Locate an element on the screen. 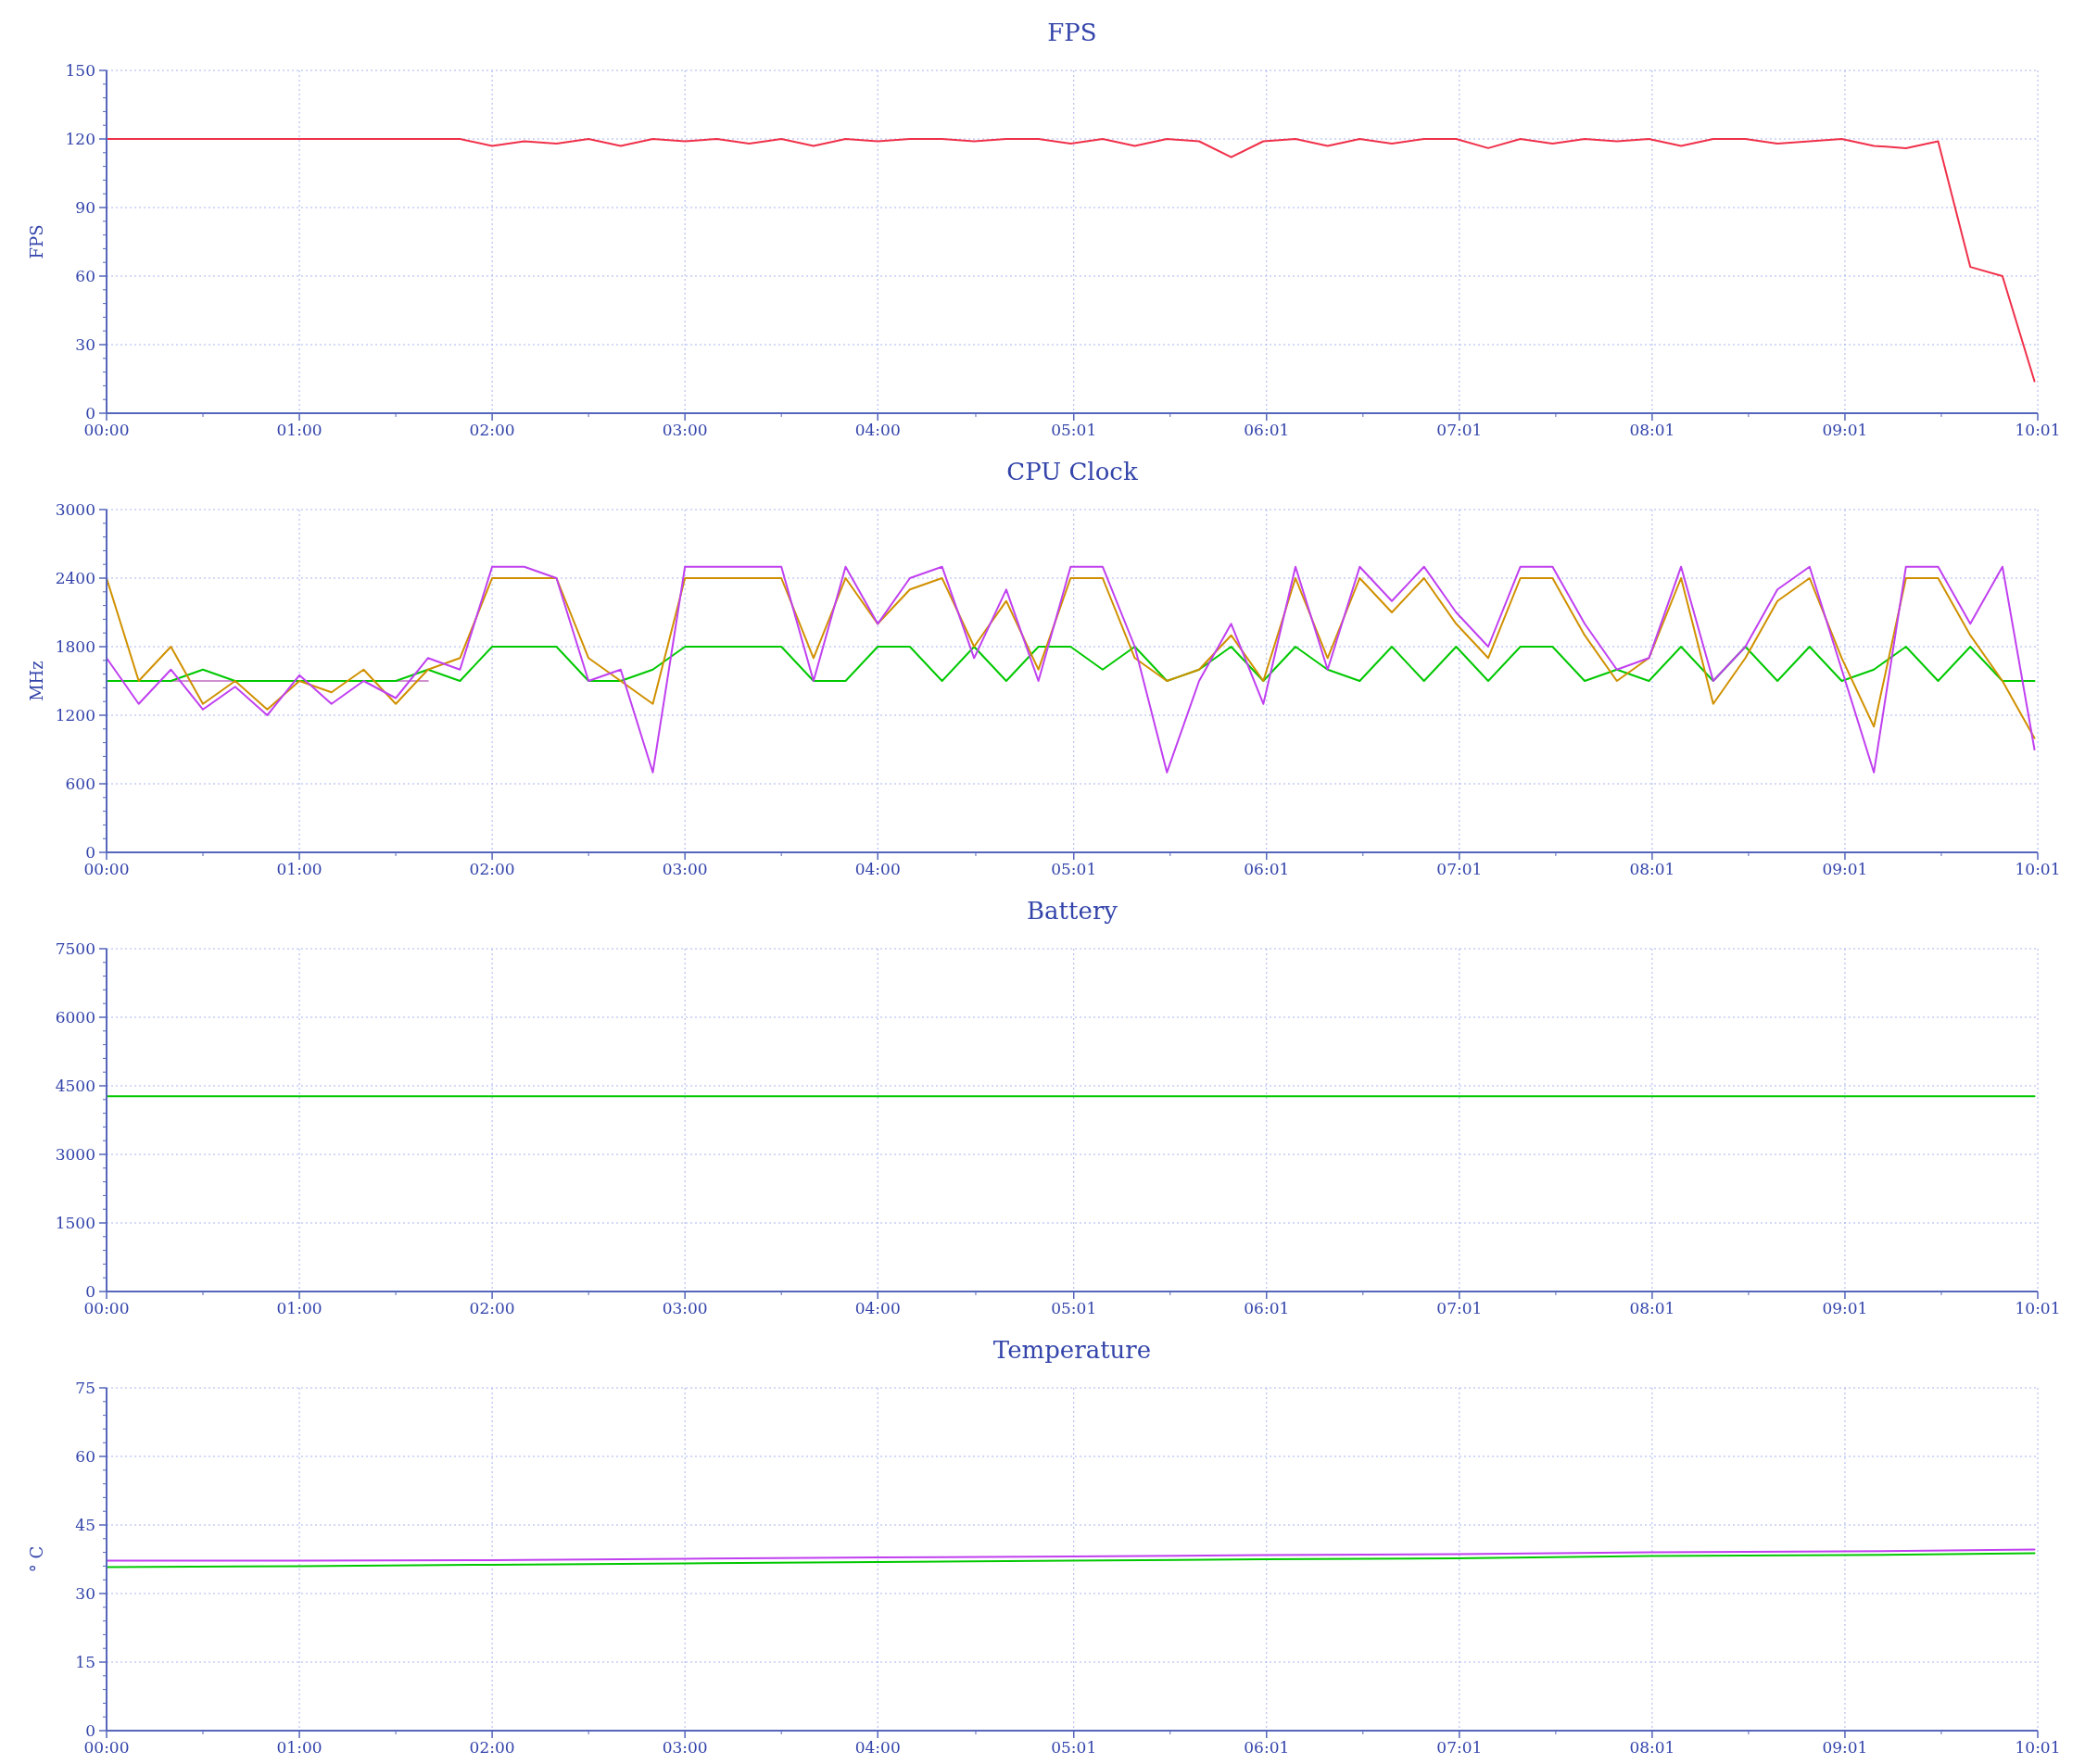 This screenshot has width=2085, height=1764. tick-label: 15 is located at coordinates (85, 1662).